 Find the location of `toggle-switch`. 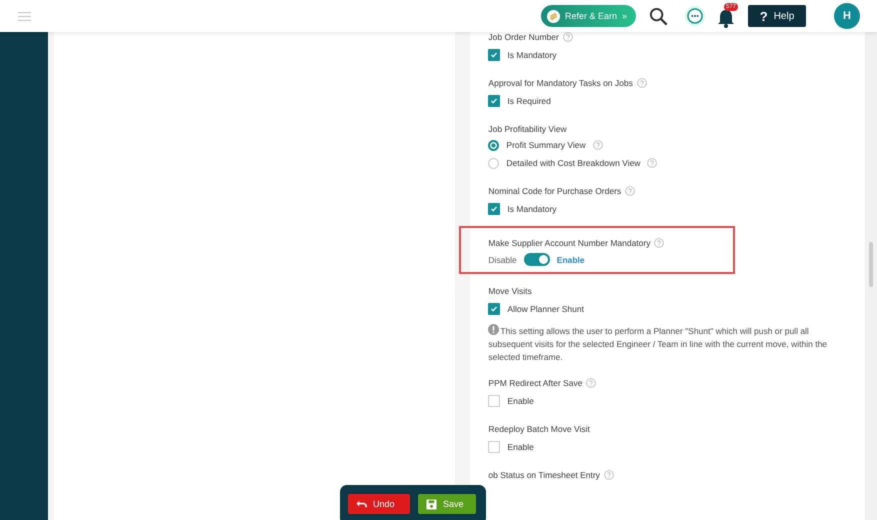

toggle-switch is located at coordinates (537, 259).